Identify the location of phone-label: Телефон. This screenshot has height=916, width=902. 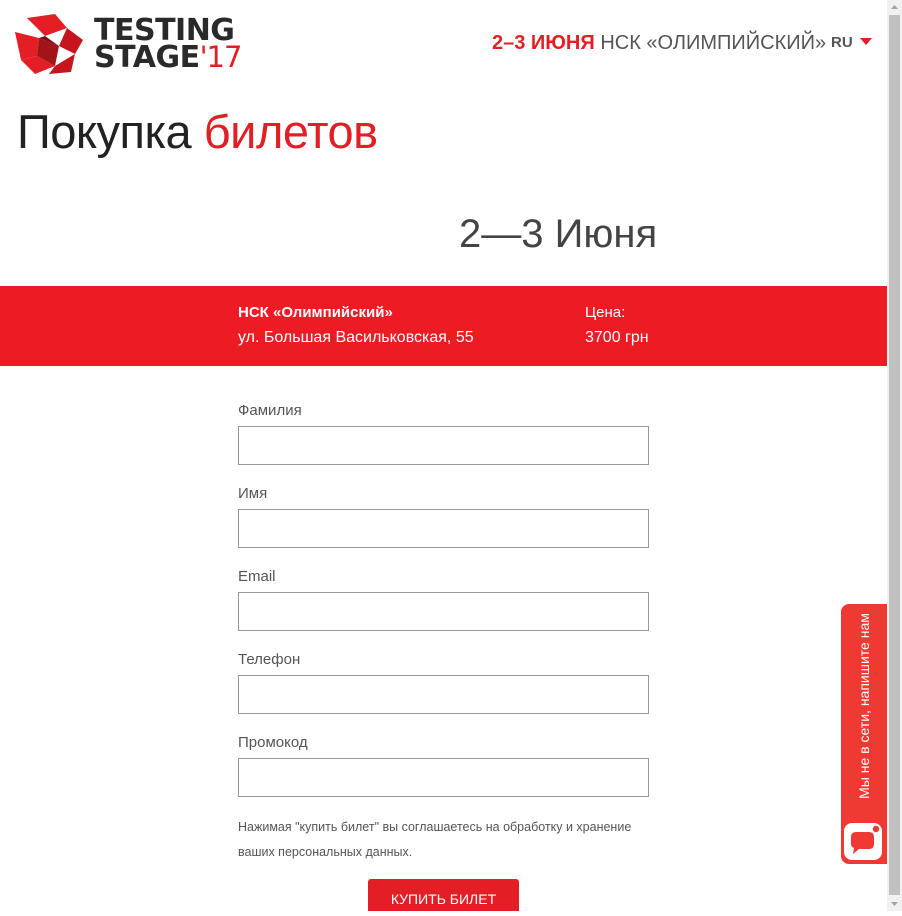
(269, 659).